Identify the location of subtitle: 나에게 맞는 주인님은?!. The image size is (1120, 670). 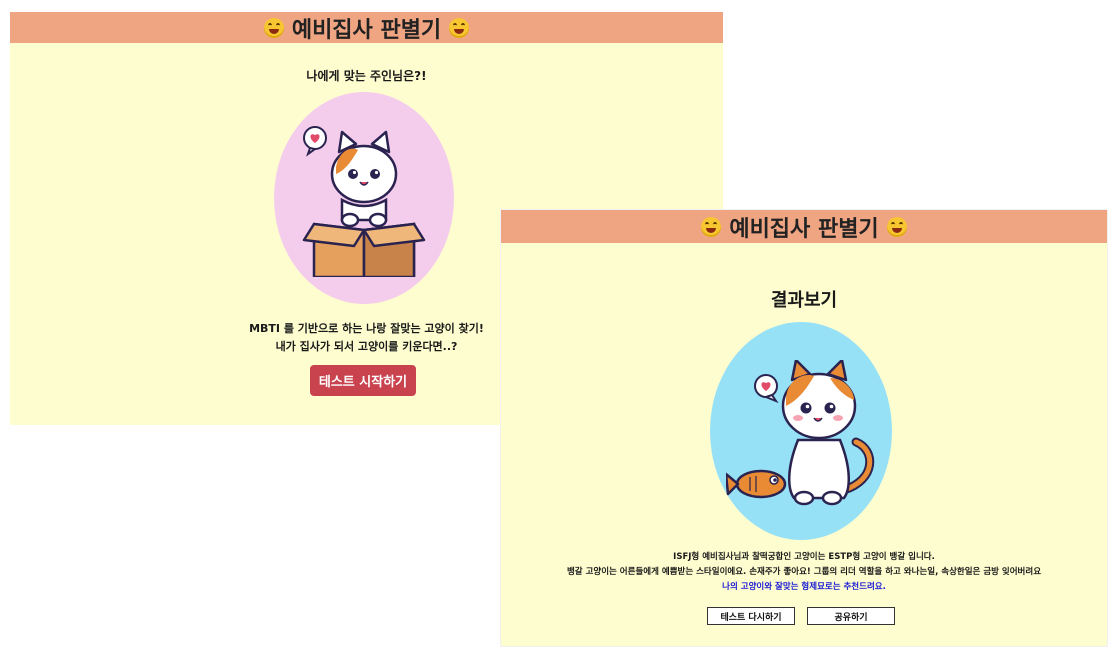
(366, 76).